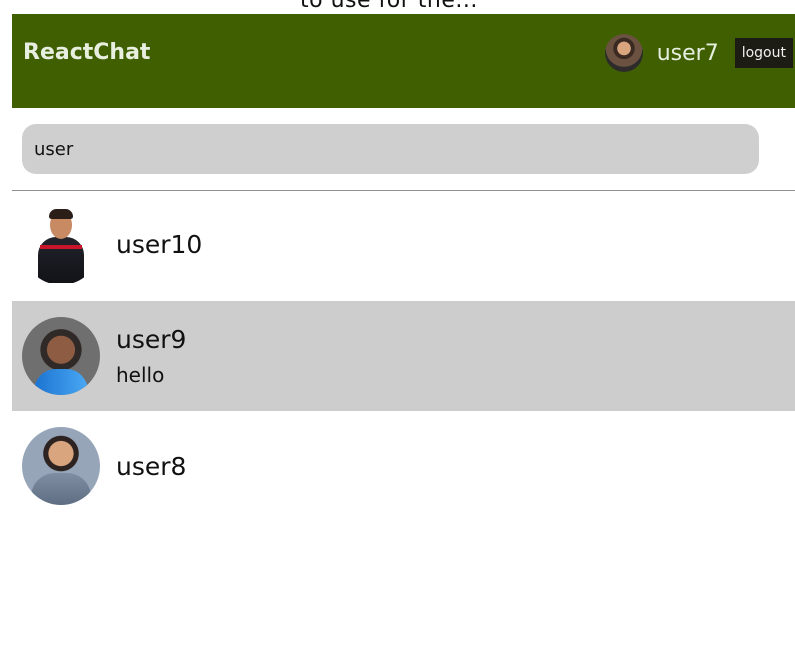 The height and width of the screenshot is (660, 795). I want to click on app-logo-text: ReactChat, so click(87, 52).